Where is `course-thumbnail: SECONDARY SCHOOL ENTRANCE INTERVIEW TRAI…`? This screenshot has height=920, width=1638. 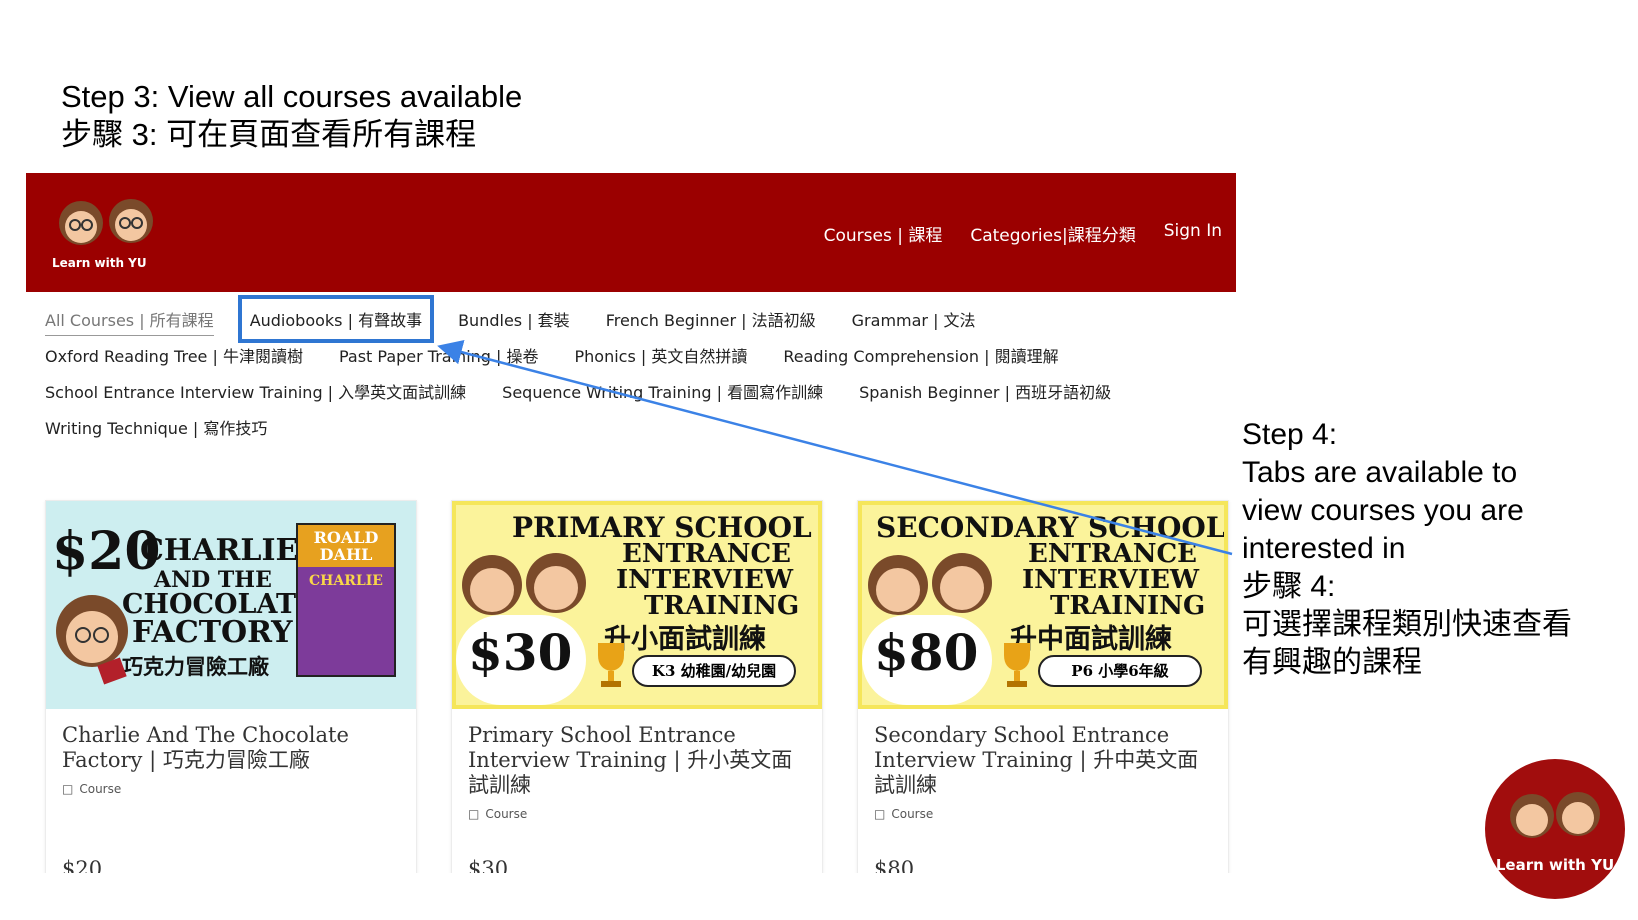
course-thumbnail: SECONDARY SCHOOL ENTRANCE INTERVIEW TRAI… is located at coordinates (1043, 605).